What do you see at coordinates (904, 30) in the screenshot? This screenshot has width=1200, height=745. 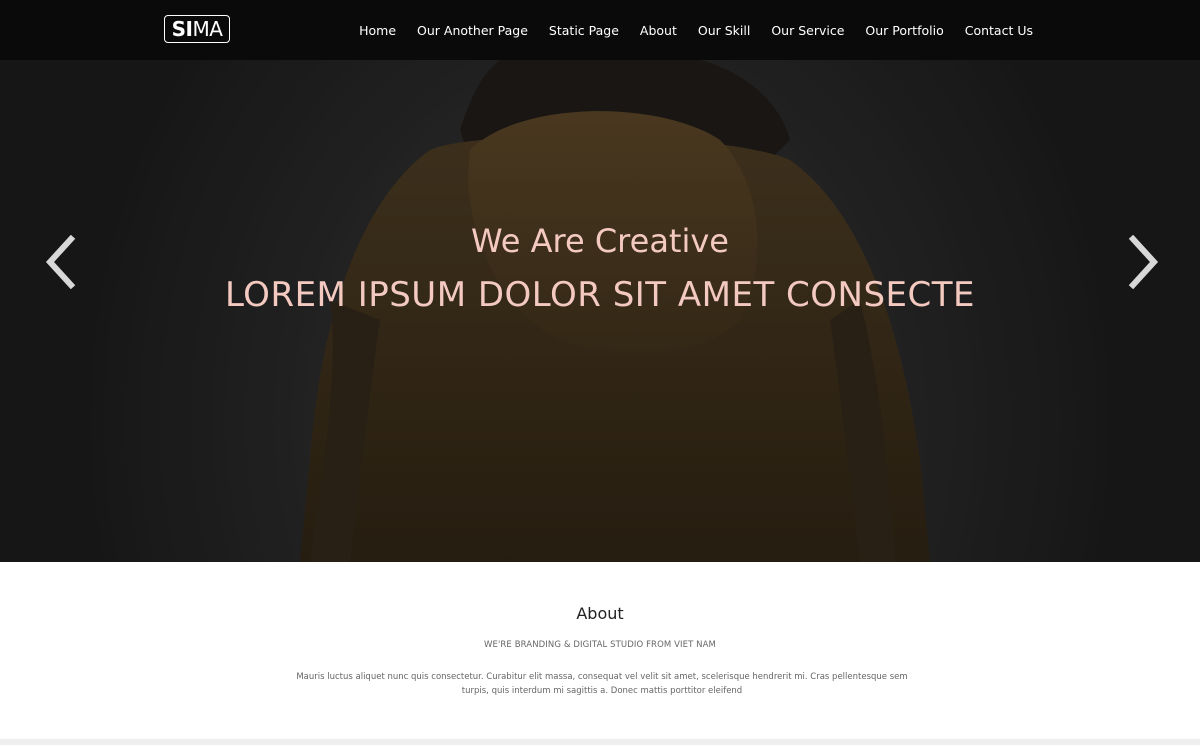 I see `nav-item-our-portfolio: Our Portfolio` at bounding box center [904, 30].